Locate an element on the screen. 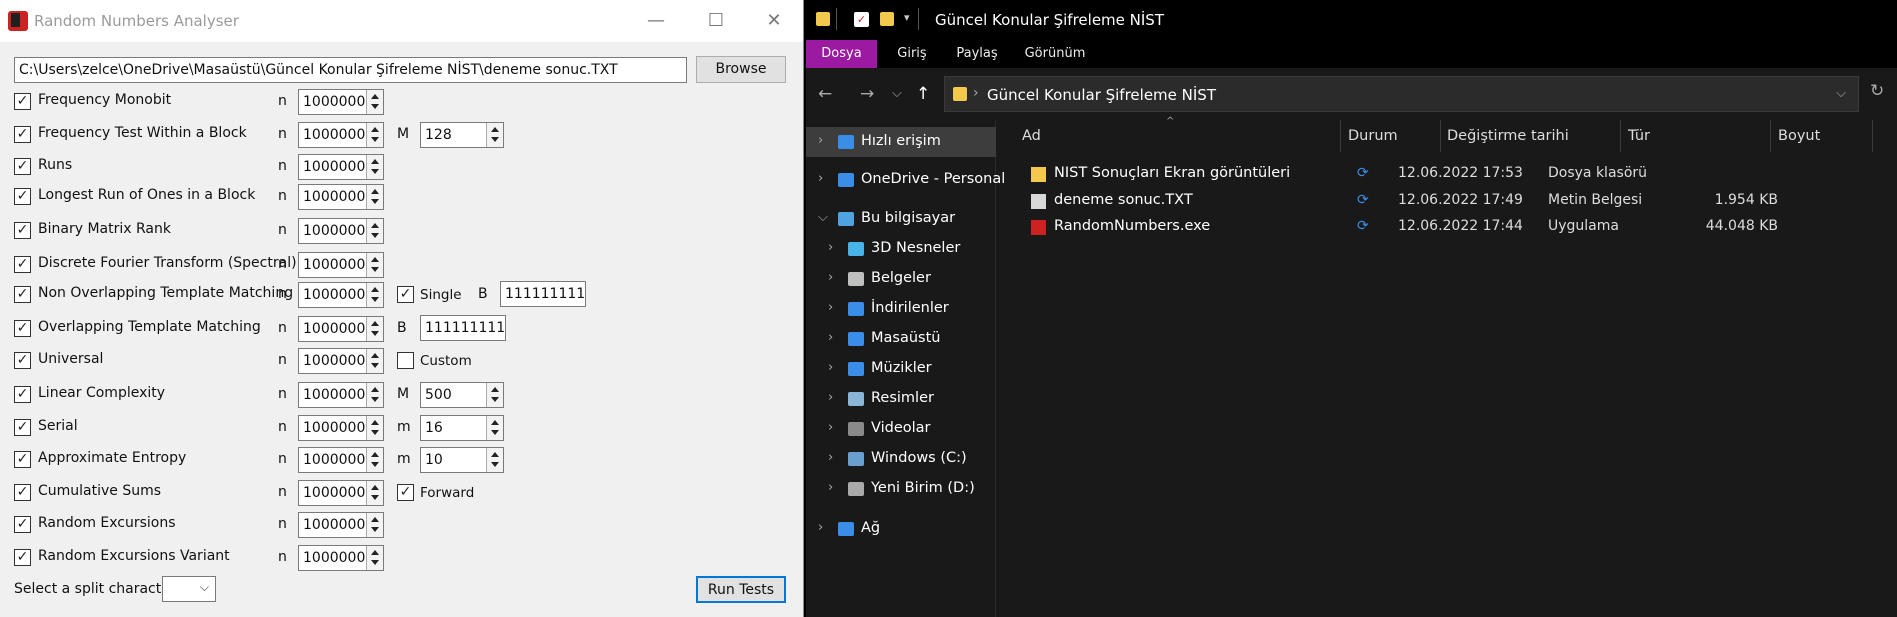 The width and height of the screenshot is (1897, 617). back-arrow-icon: ← is located at coordinates (825, 94).